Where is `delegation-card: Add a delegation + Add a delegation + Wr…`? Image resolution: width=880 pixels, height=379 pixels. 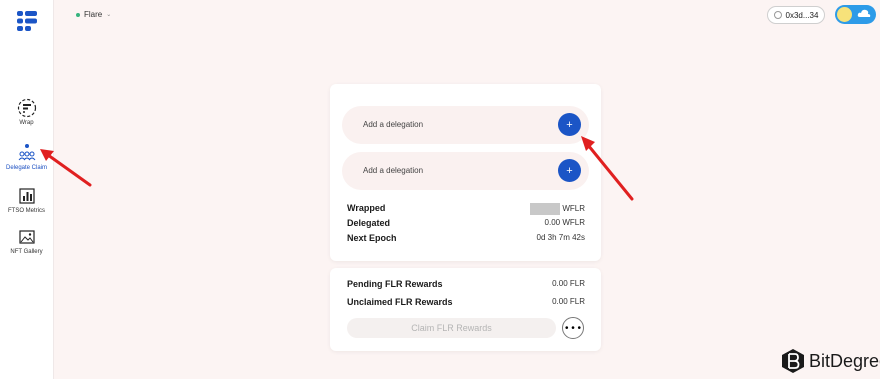 delegation-card: Add a delegation + Add a delegation + Wr… is located at coordinates (465, 172).